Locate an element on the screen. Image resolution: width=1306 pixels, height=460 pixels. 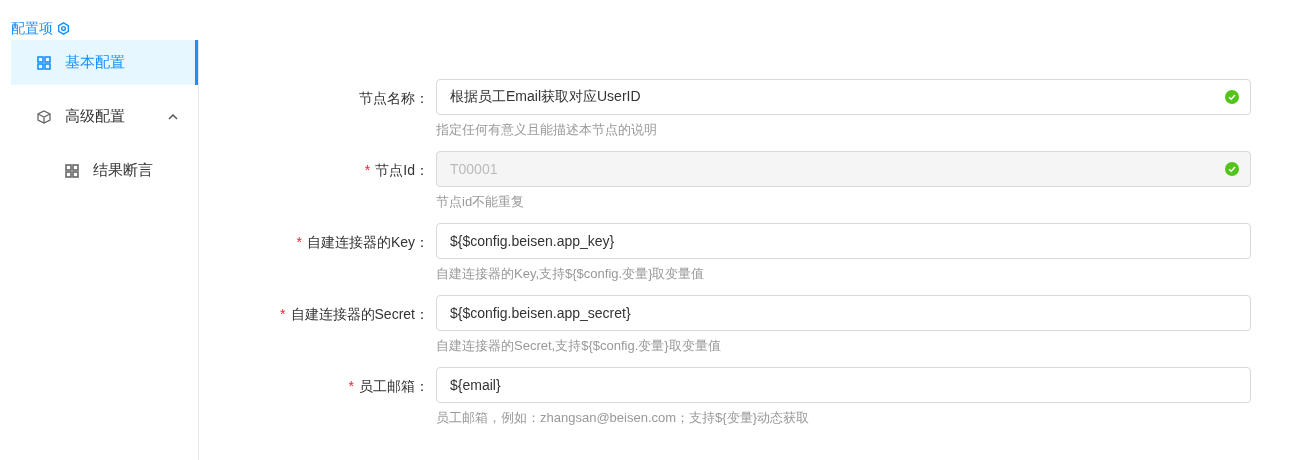
input-field: ${email} is located at coordinates (843, 385).